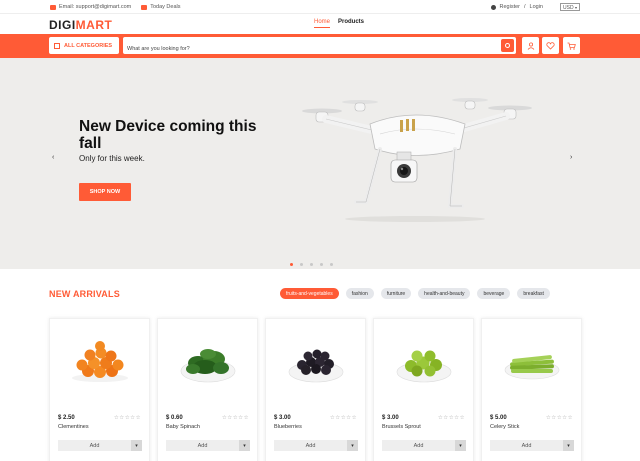 This screenshot has height=461, width=640. I want to click on today-deals-text: Today Deals, so click(165, 7).